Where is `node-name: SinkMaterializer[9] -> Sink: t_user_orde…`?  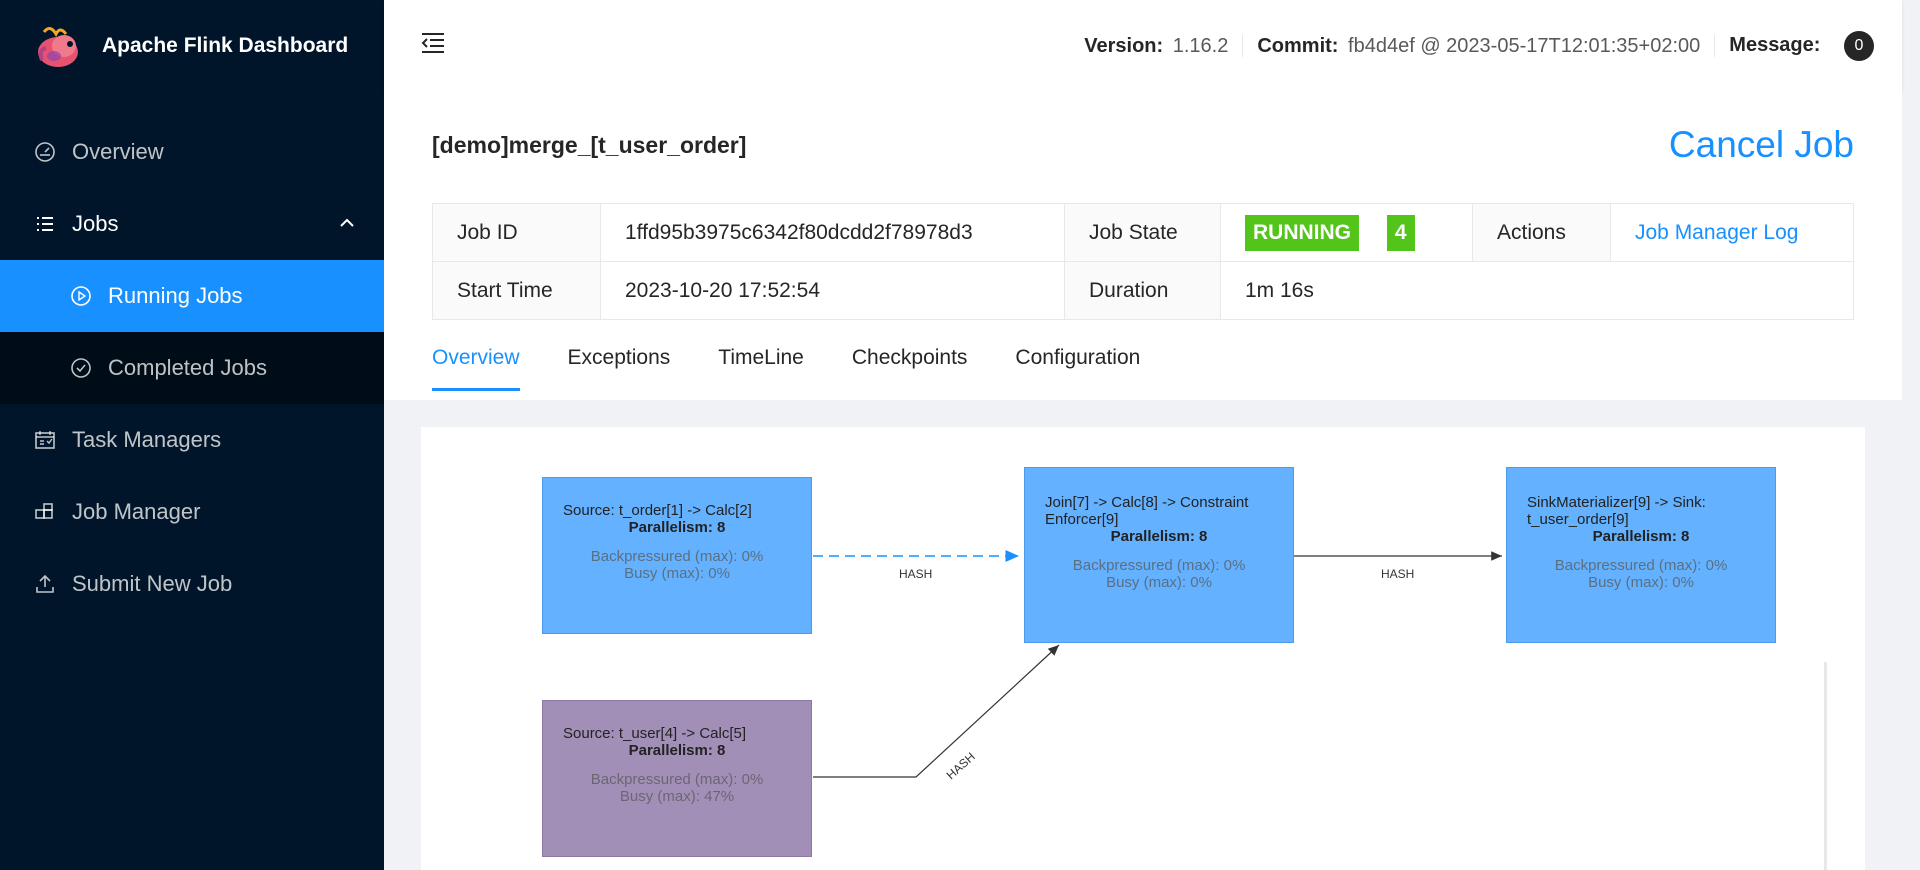
node-name: SinkMaterializer[9] -> Sink: t_user_orde… is located at coordinates (1616, 511).